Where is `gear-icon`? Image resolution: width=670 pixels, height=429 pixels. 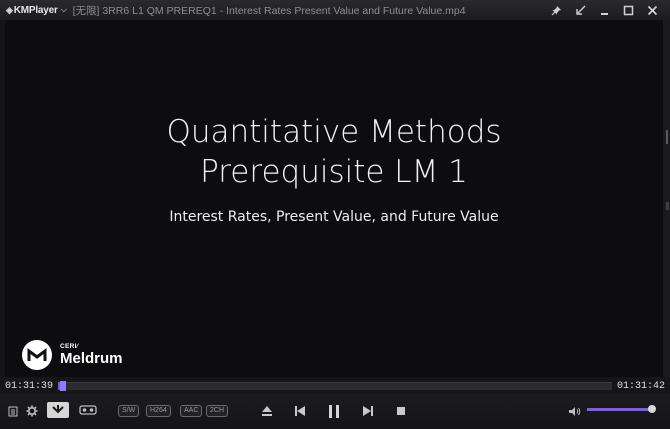
gear-icon is located at coordinates (32, 411).